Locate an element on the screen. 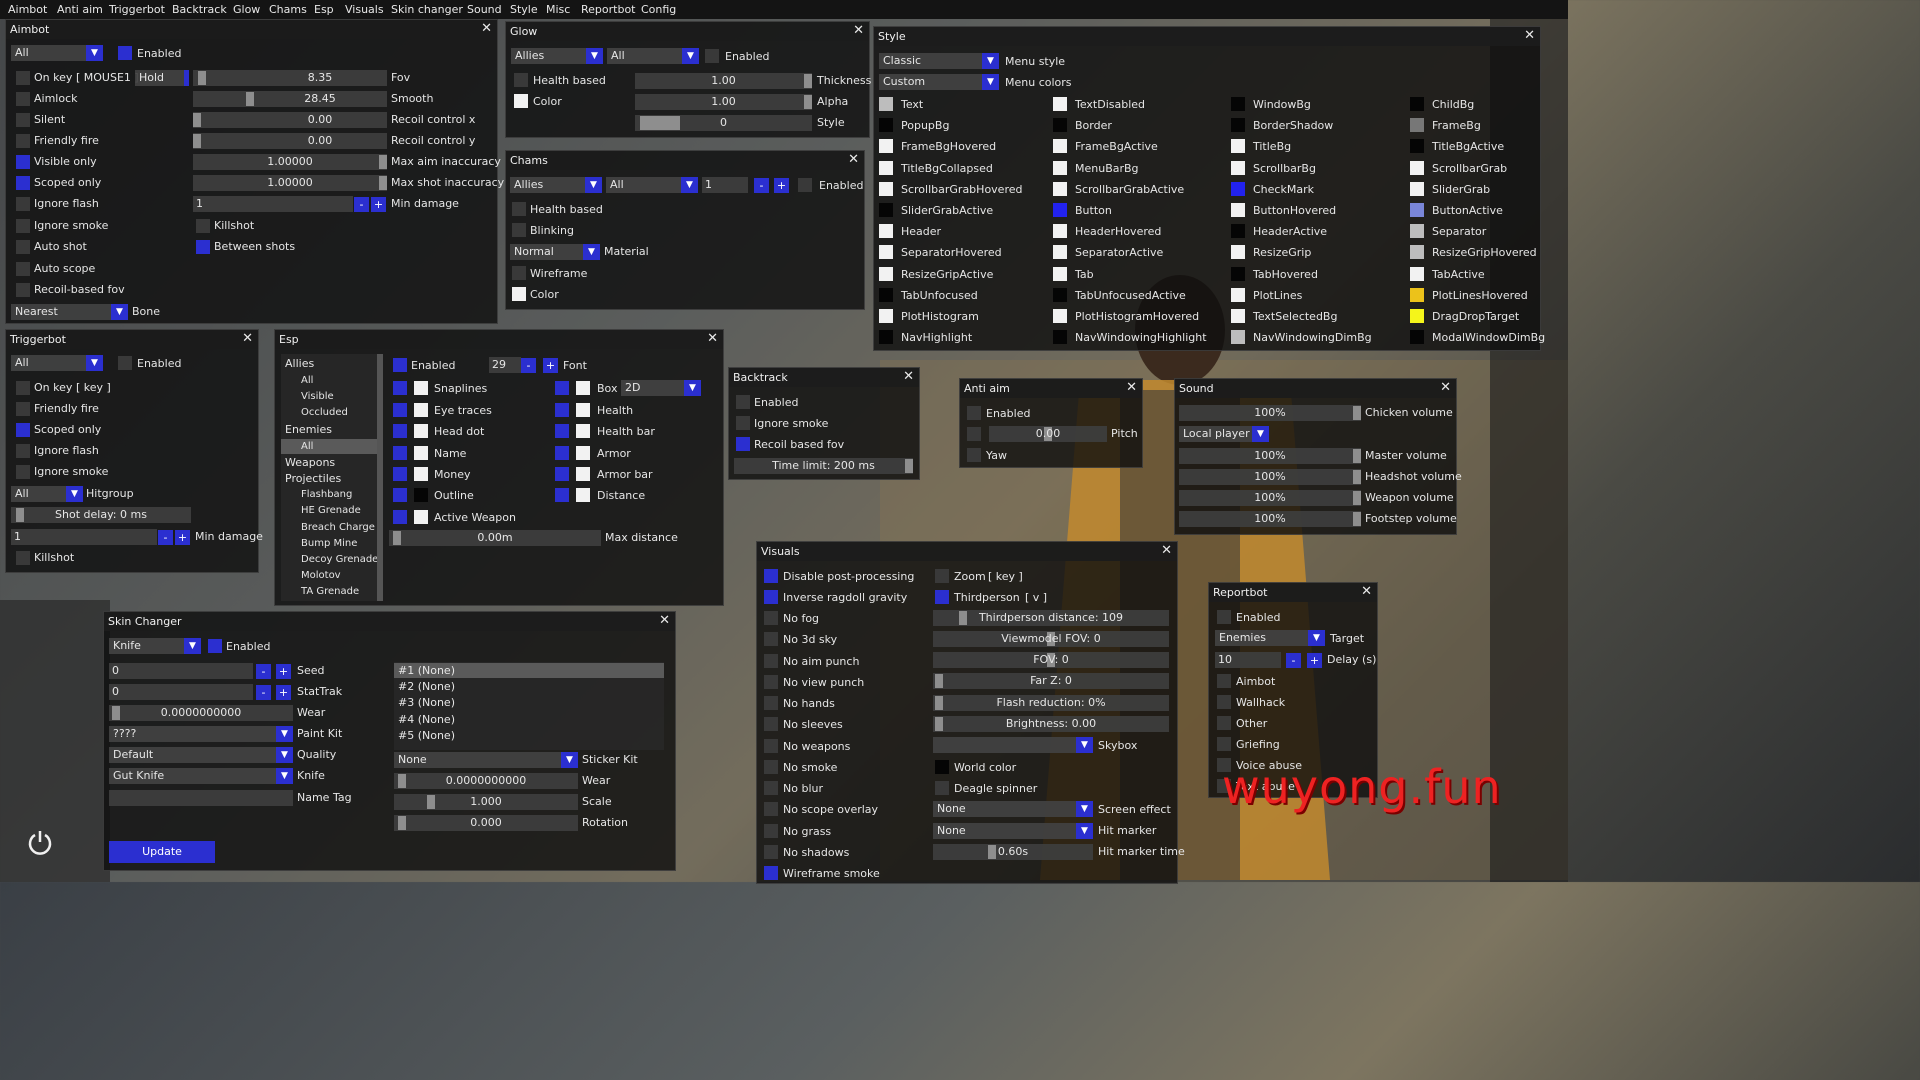 The image size is (1920, 1080). chicken-volume-slider: 100% is located at coordinates (1270, 413).